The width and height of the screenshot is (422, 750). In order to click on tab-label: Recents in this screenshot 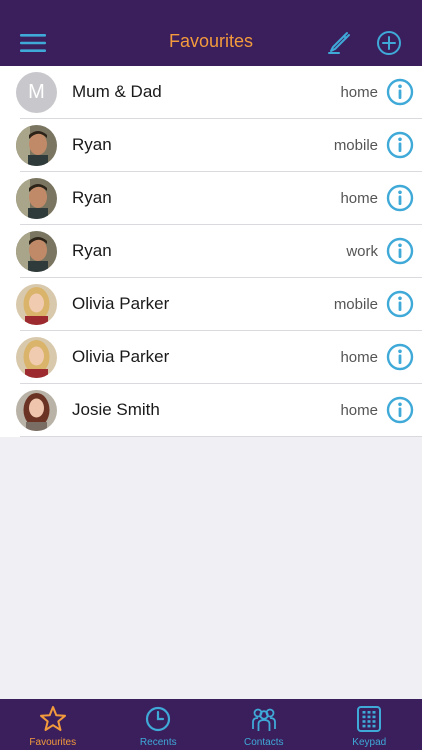, I will do `click(158, 742)`.